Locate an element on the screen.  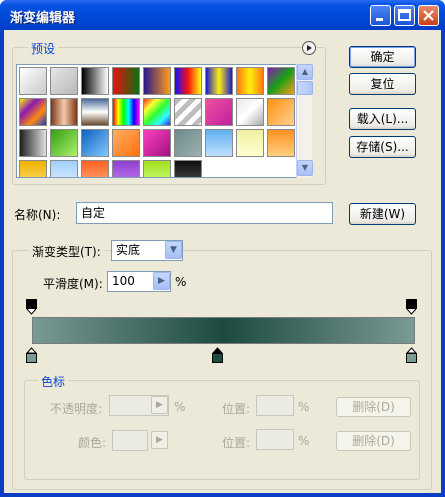
opacity-stop-right is located at coordinates (411, 307).